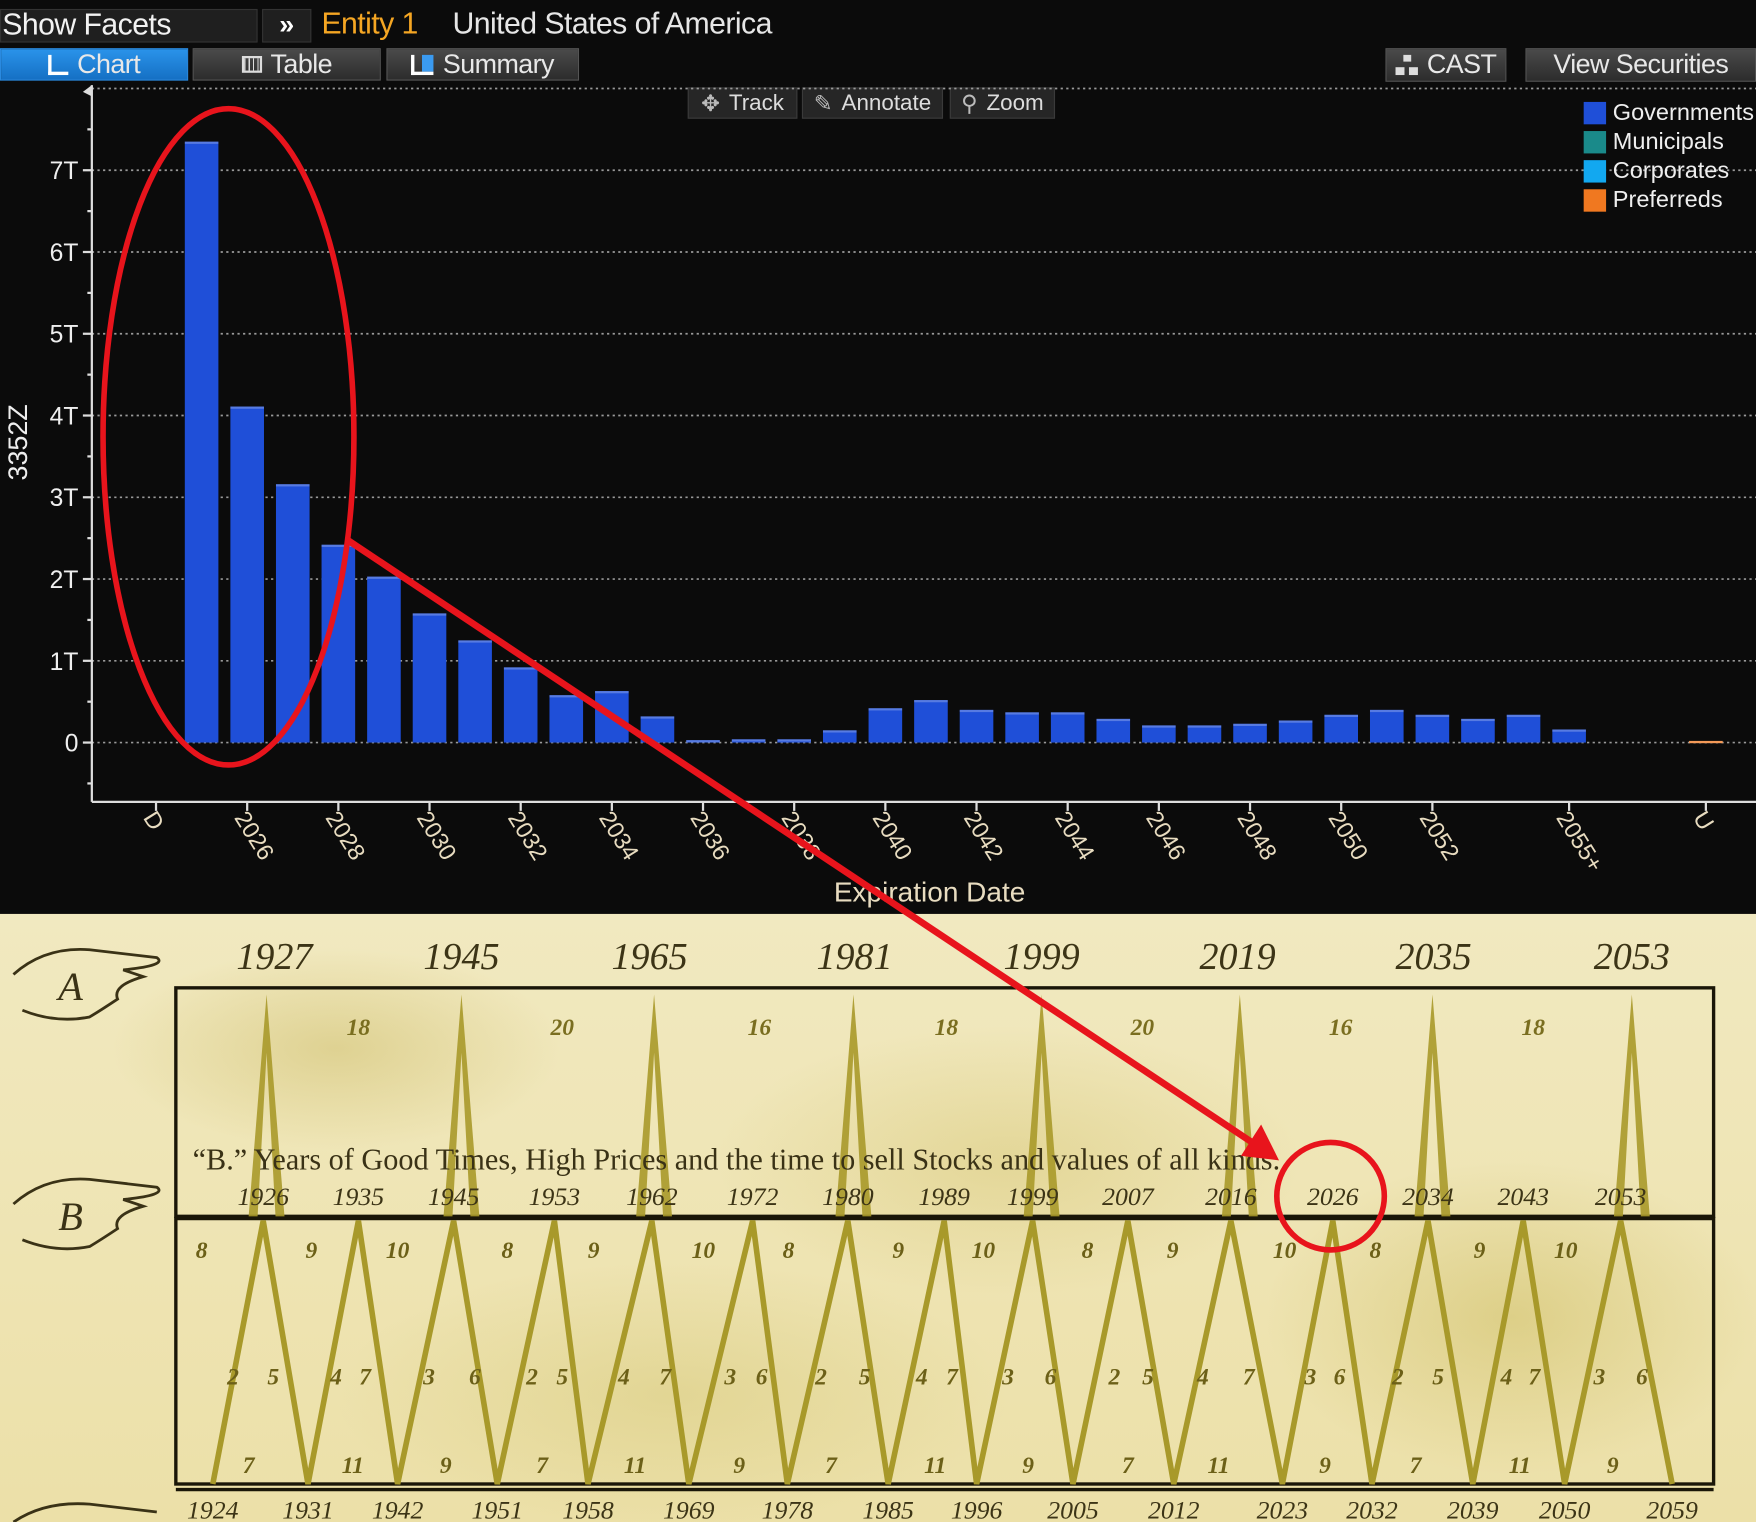 Image resolution: width=1756 pixels, height=1522 pixels. I want to click on highlight-circle-2026, so click(1331, 1196).